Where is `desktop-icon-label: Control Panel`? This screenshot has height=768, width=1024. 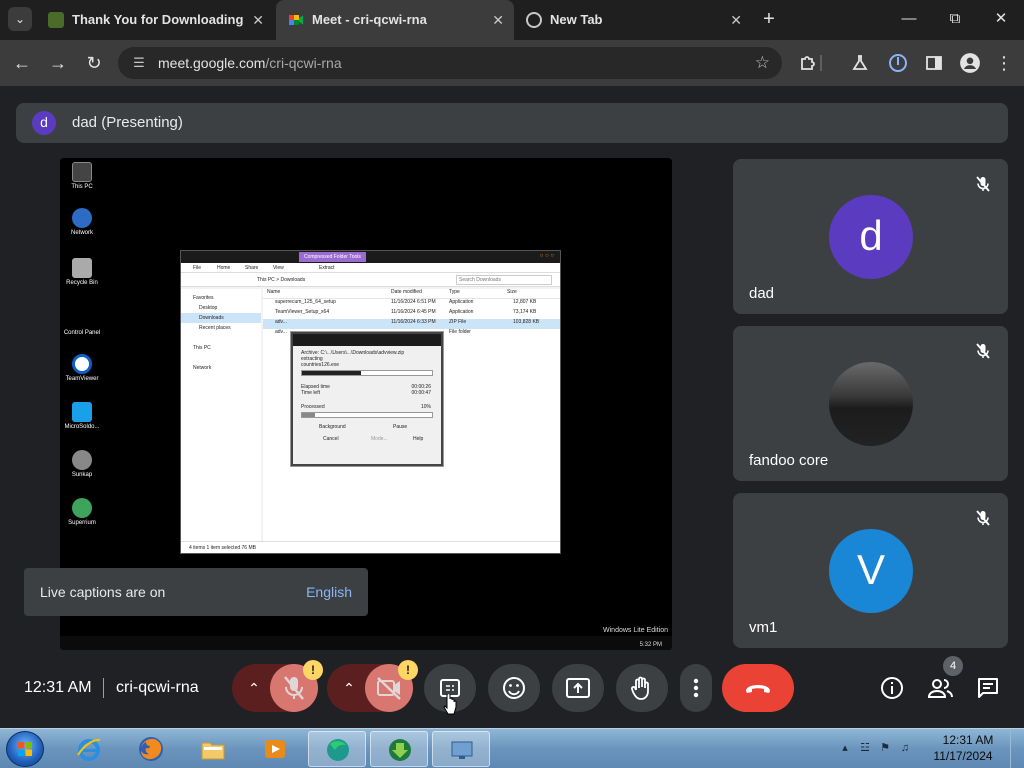 desktop-icon-label: Control Panel is located at coordinates (82, 333).